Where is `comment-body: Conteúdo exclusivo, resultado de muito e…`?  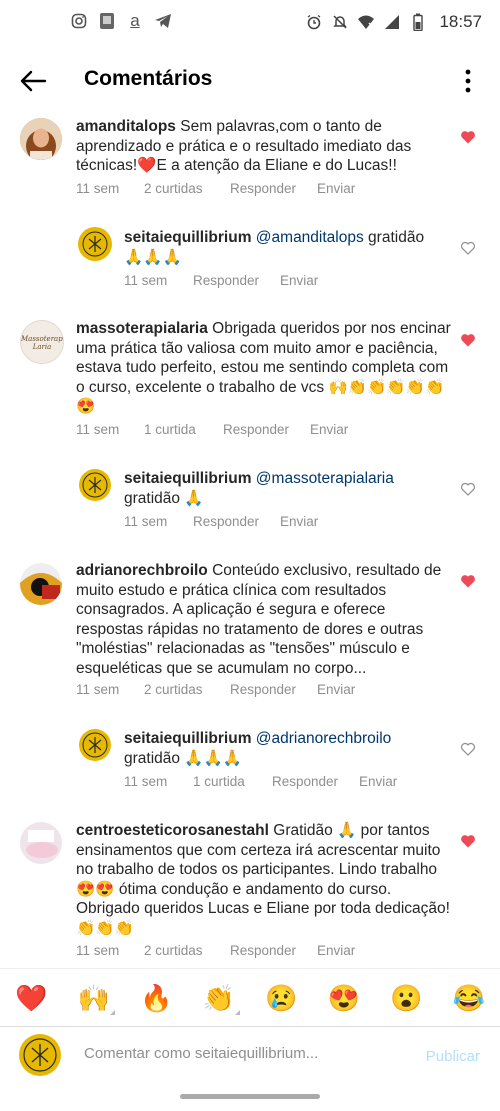 comment-body: Conteúdo exclusivo, resultado de muito e… is located at coordinates (259, 619).